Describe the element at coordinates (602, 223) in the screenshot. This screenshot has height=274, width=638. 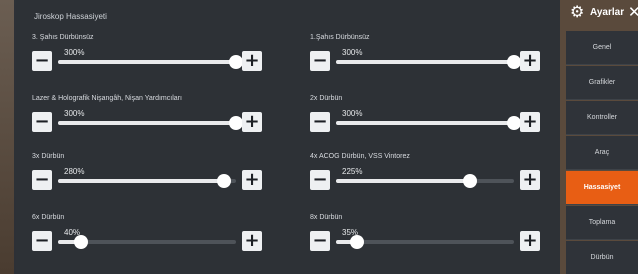
I see `tab-pickup: Toplama` at that location.